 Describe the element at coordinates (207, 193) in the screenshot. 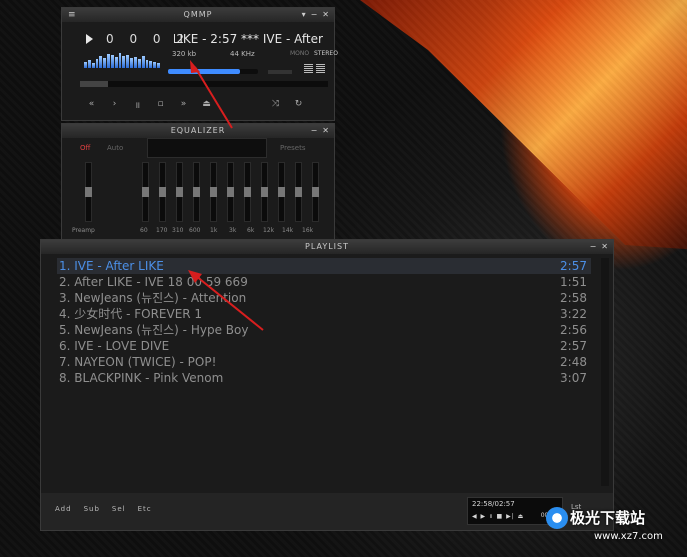

I see `eq-sliders` at that location.